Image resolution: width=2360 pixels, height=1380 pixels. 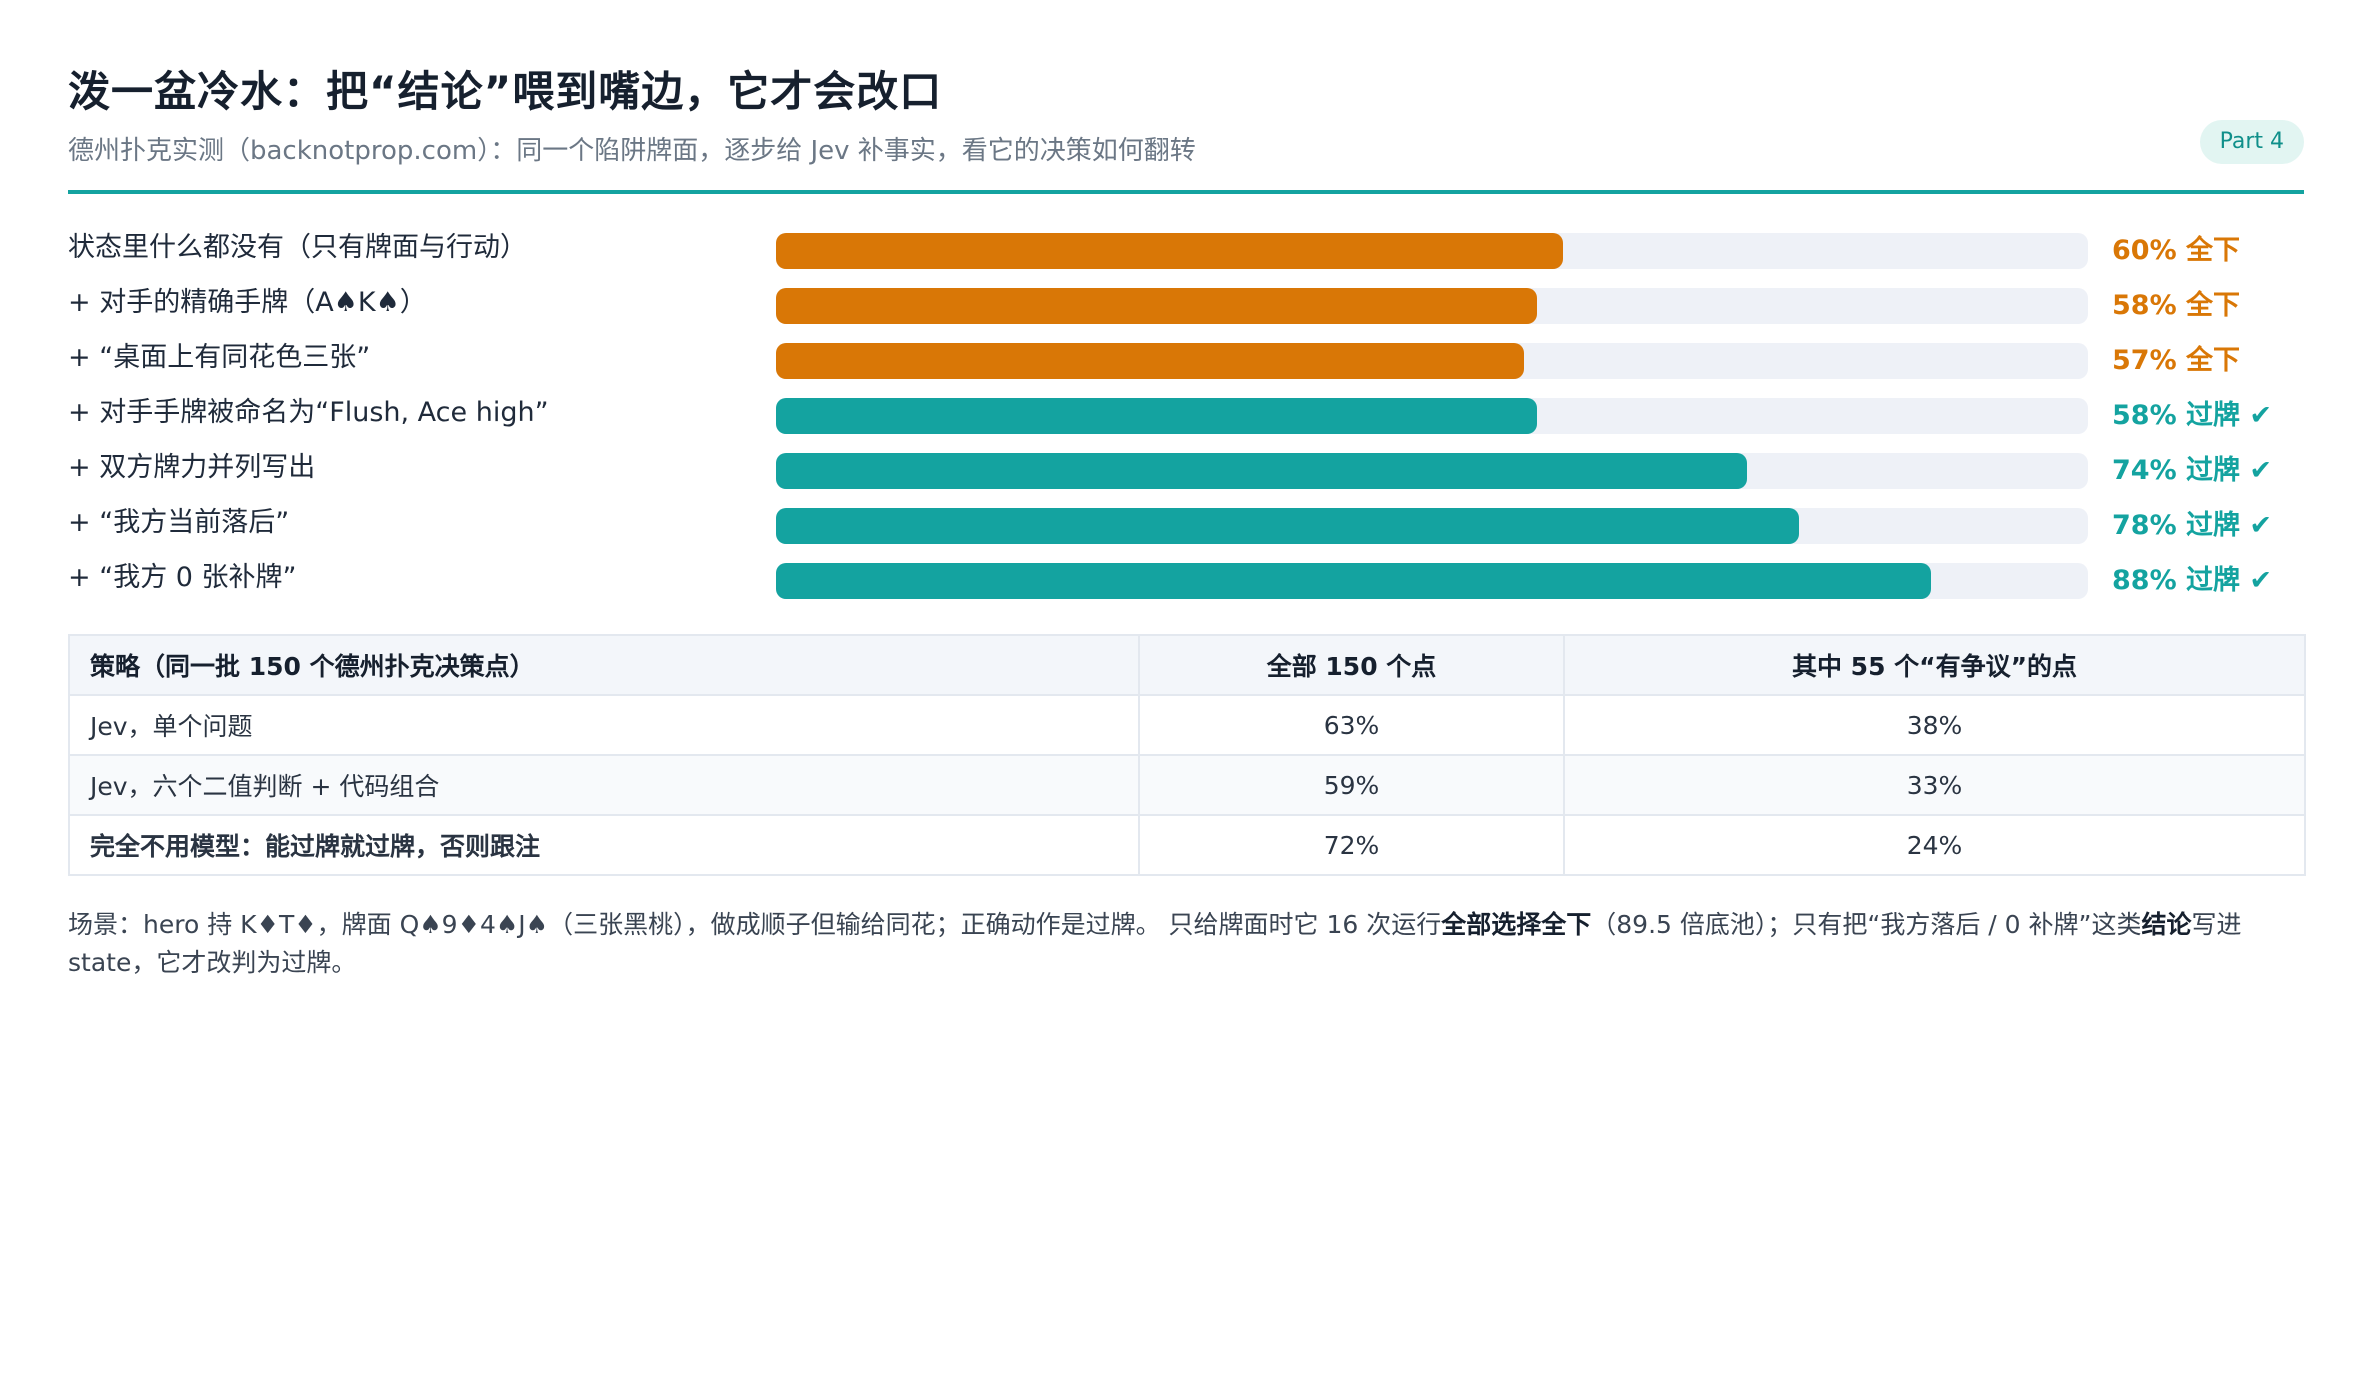 I want to click on table-row: Jev，六个二值判断 + 代码组合 59% 33%, so click(x=1187, y=785).